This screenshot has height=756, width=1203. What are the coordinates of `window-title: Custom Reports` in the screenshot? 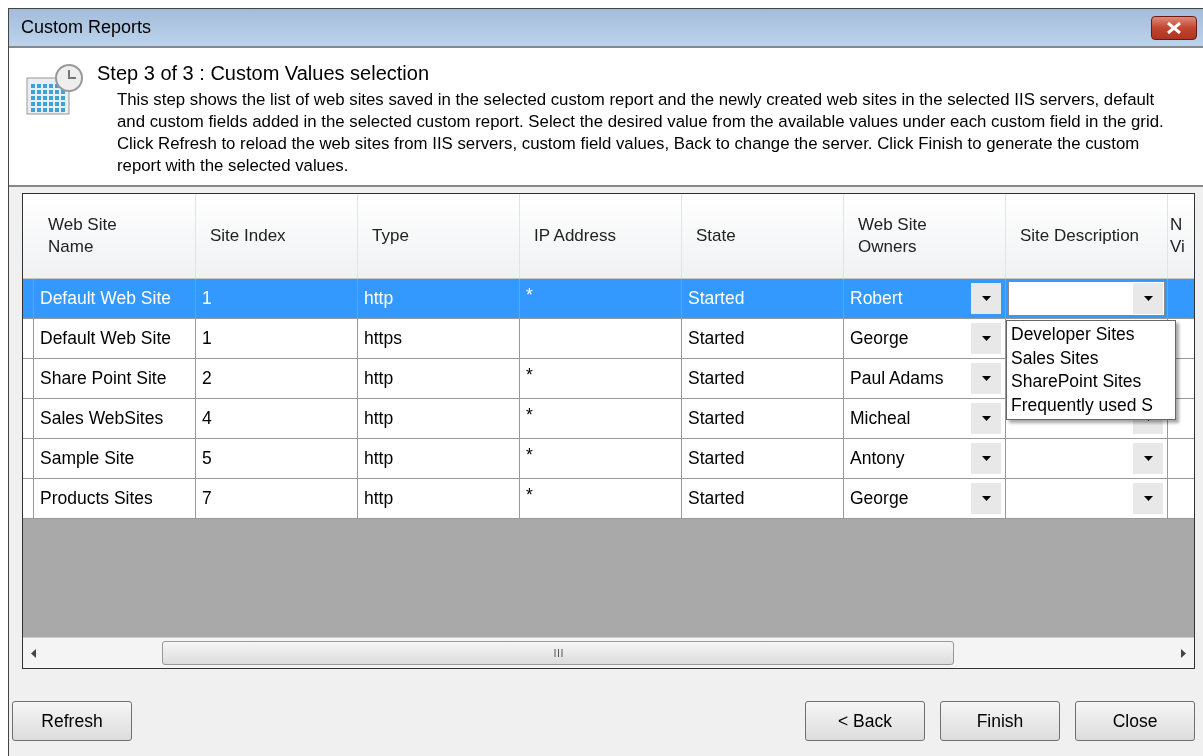 It's located at (86, 27).